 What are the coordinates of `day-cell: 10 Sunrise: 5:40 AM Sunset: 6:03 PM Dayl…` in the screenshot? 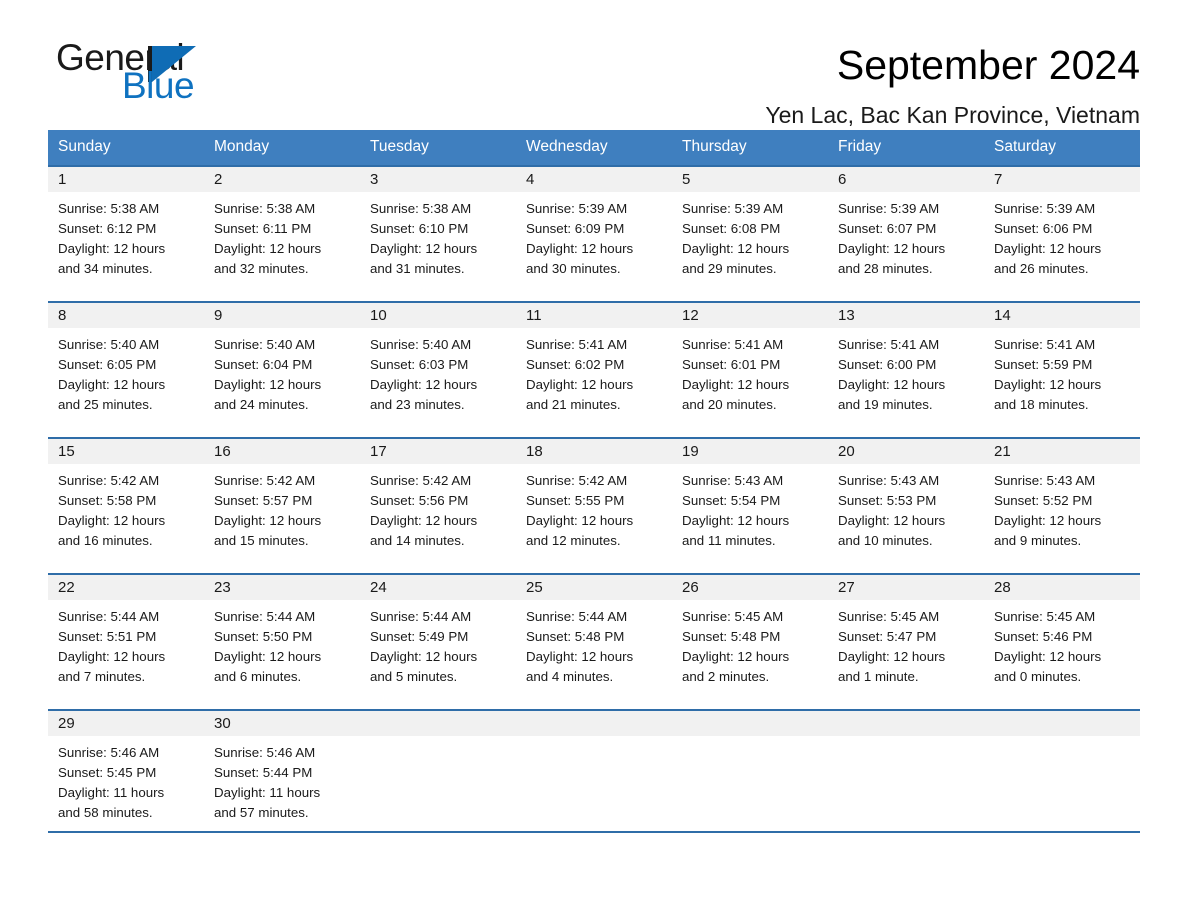 It's located at (438, 370).